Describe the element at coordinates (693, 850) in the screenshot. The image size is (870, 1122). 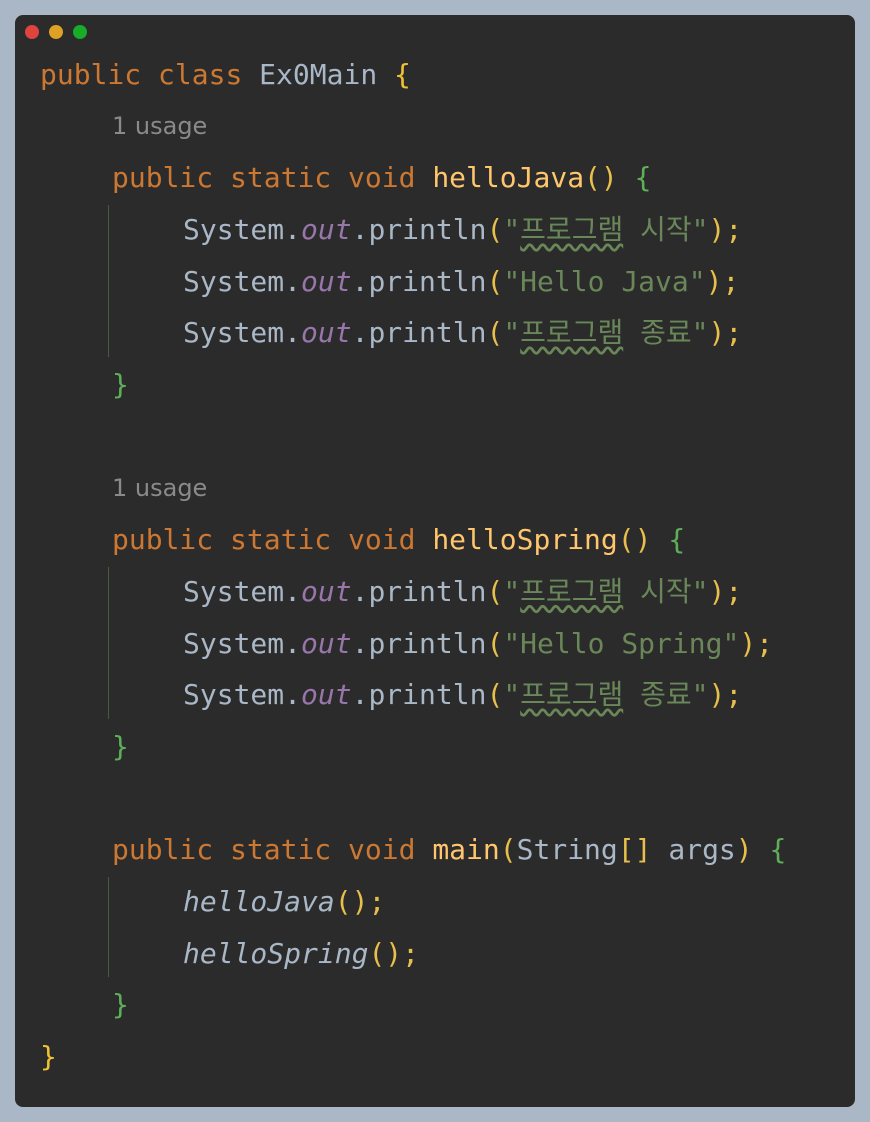
I see `parameter-name: args` at that location.